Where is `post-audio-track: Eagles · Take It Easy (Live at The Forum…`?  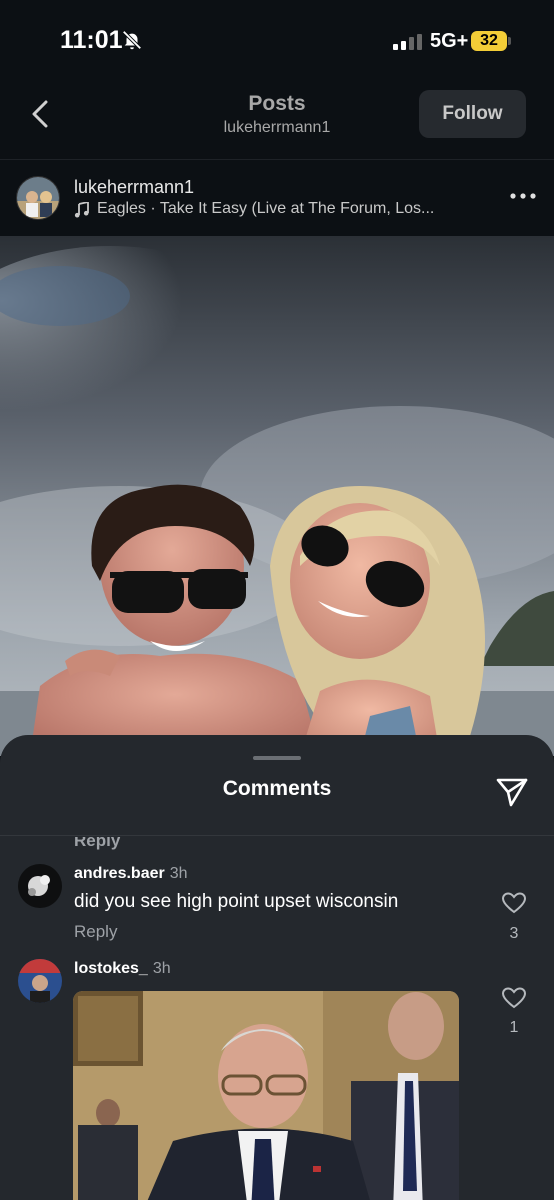
post-audio-track: Eagles · Take It Easy (Live at The Forum… is located at coordinates (265, 209).